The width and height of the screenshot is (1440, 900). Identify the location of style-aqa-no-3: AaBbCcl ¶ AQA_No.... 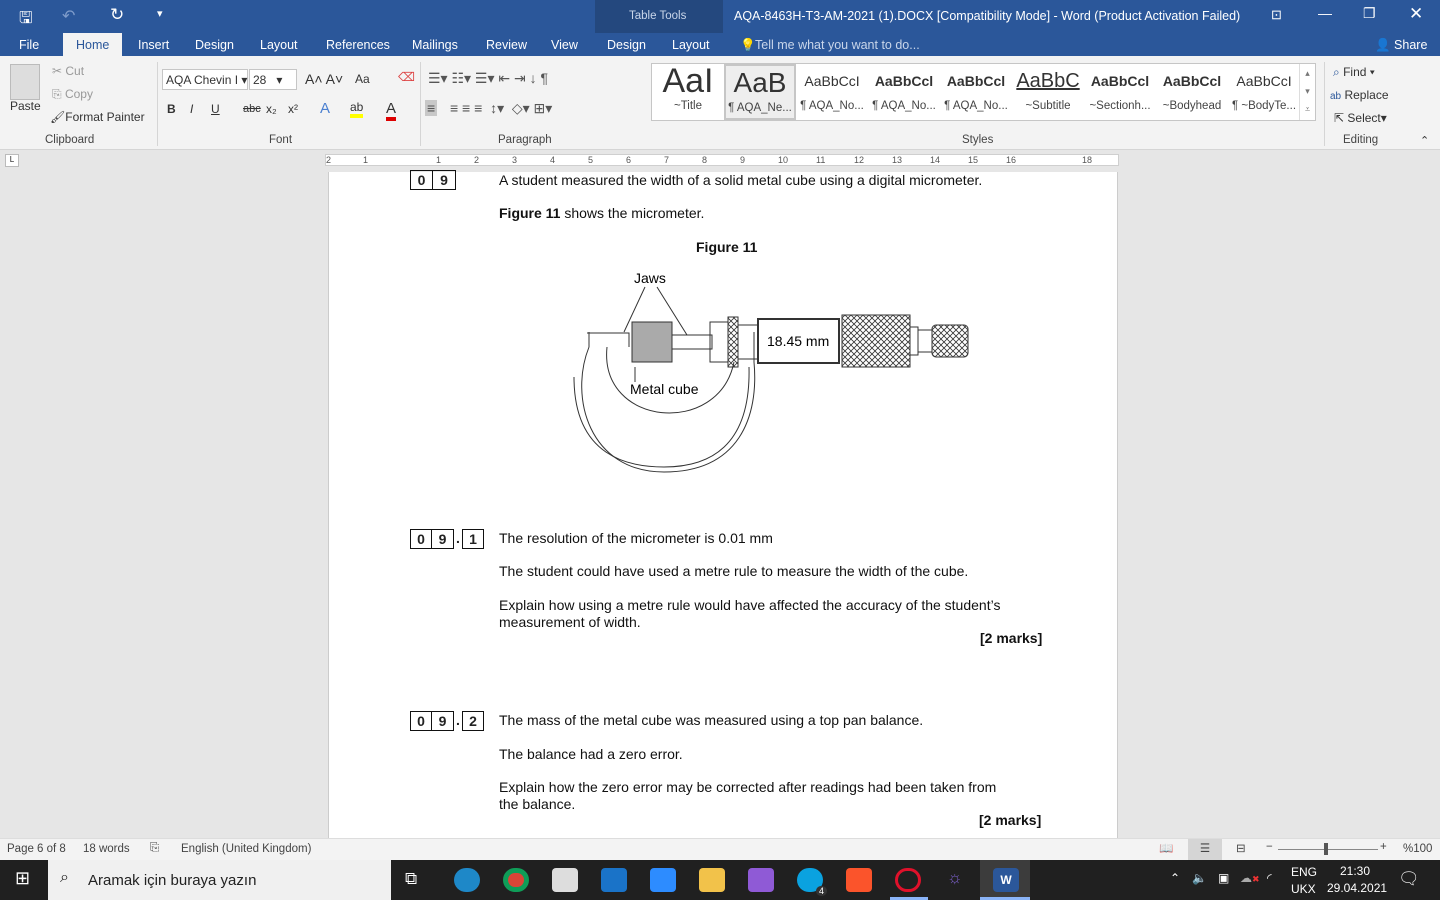
(976, 92).